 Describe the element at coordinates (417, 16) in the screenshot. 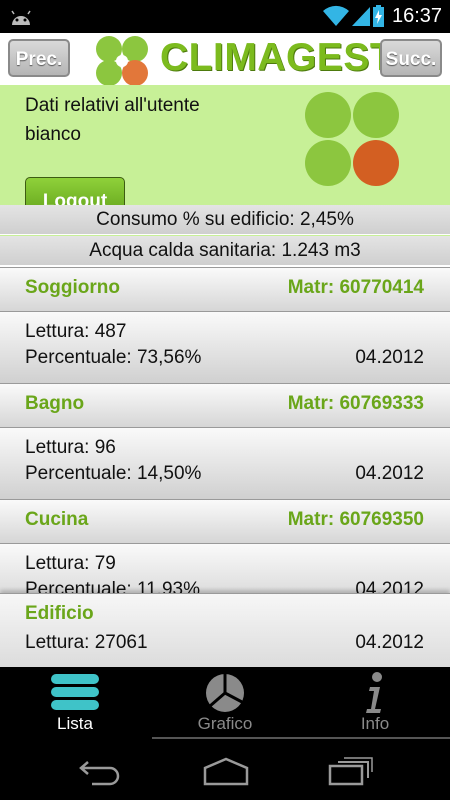

I see `clock: 16:37` at that location.